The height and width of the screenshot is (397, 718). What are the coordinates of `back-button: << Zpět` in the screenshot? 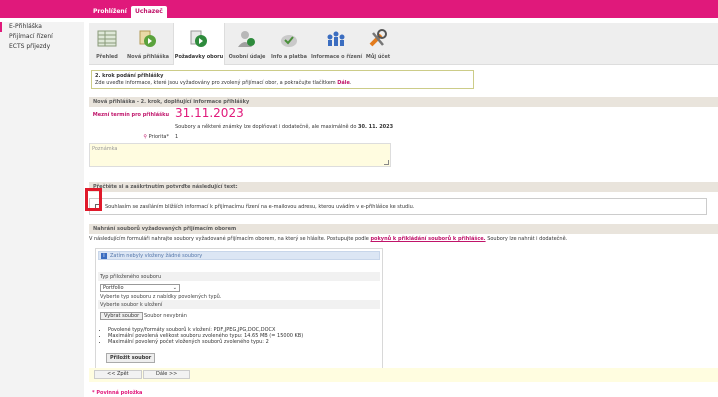 It's located at (118, 374).